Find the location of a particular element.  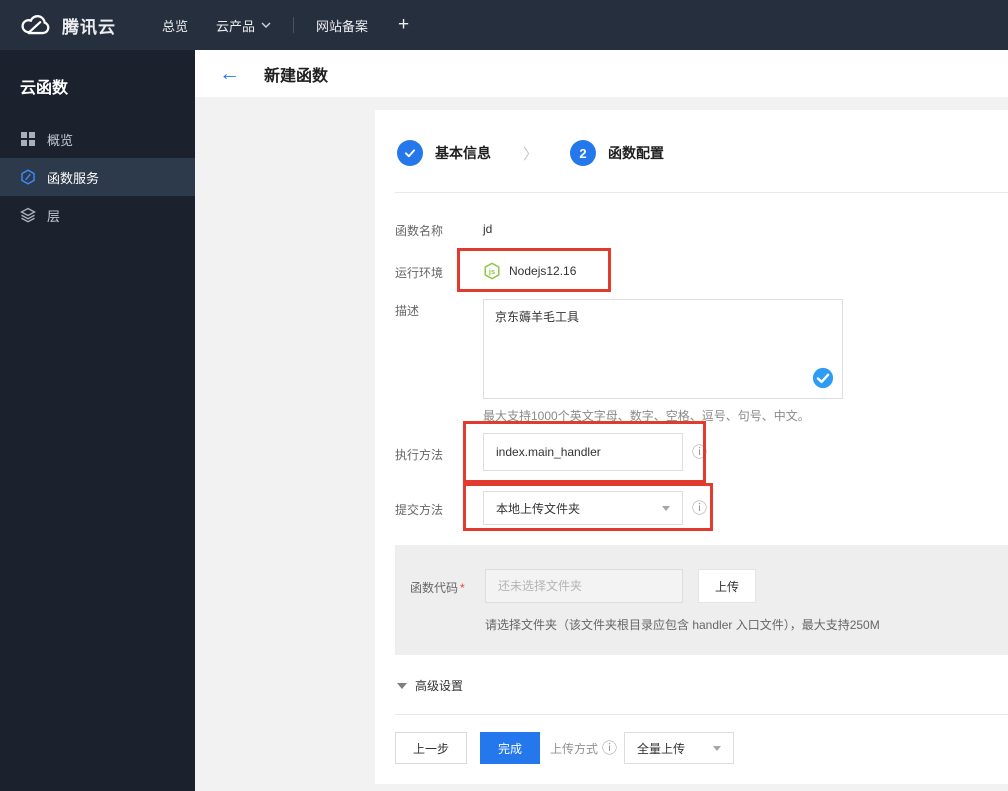

chevron-down-icon is located at coordinates (266, 25).